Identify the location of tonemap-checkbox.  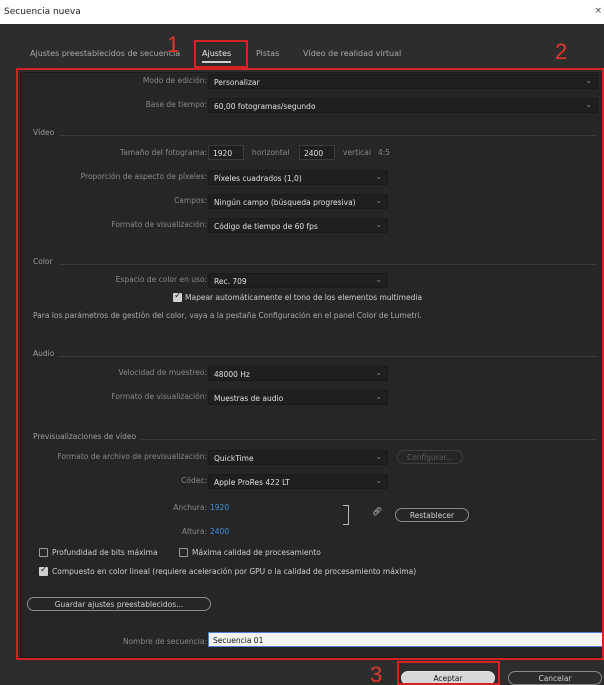
(177, 296).